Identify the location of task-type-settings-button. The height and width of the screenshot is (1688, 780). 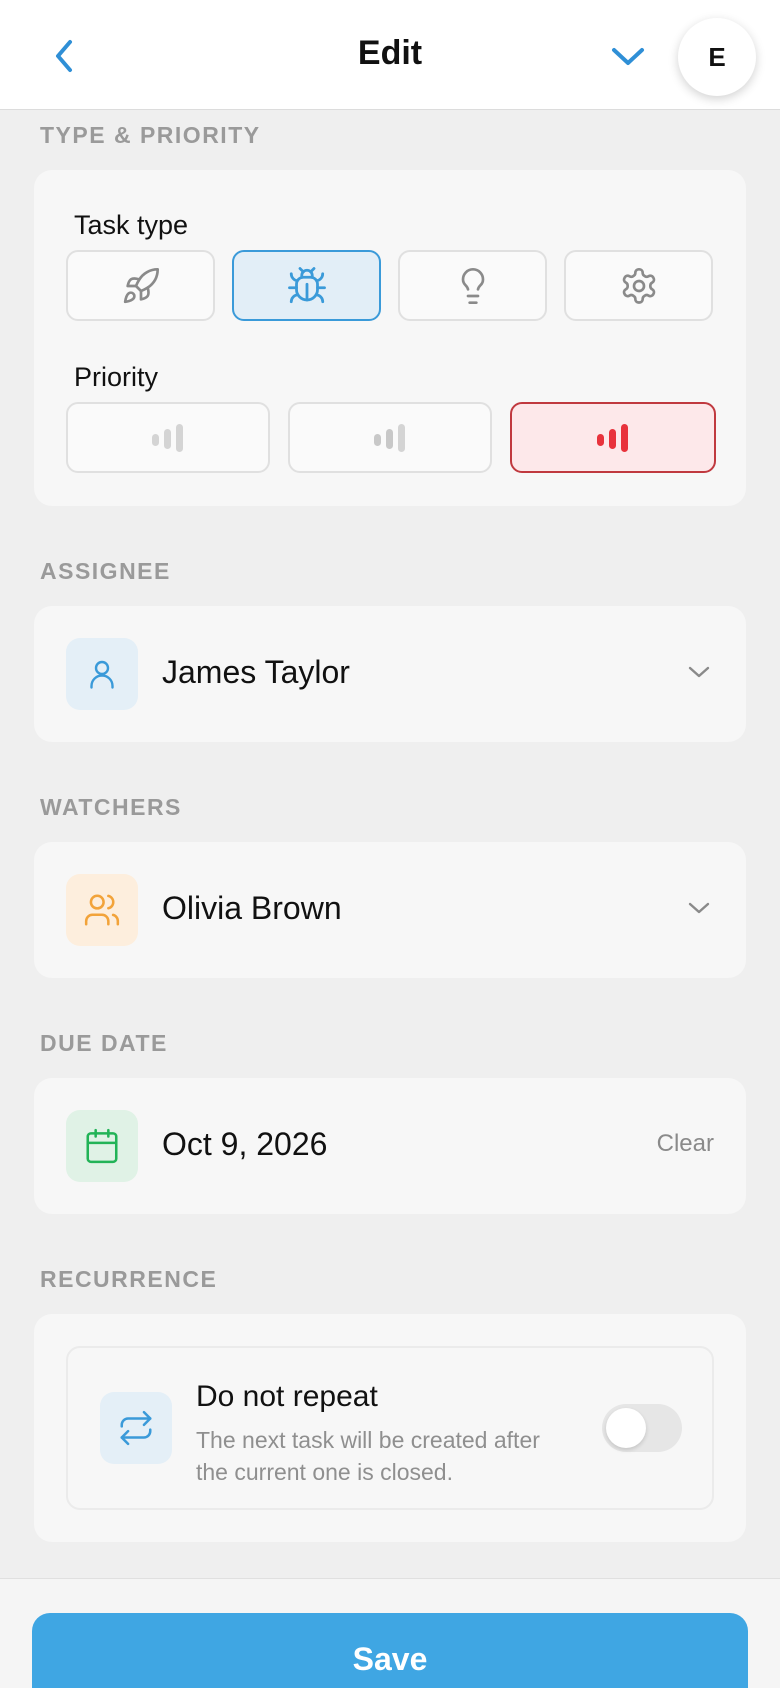
(638, 285).